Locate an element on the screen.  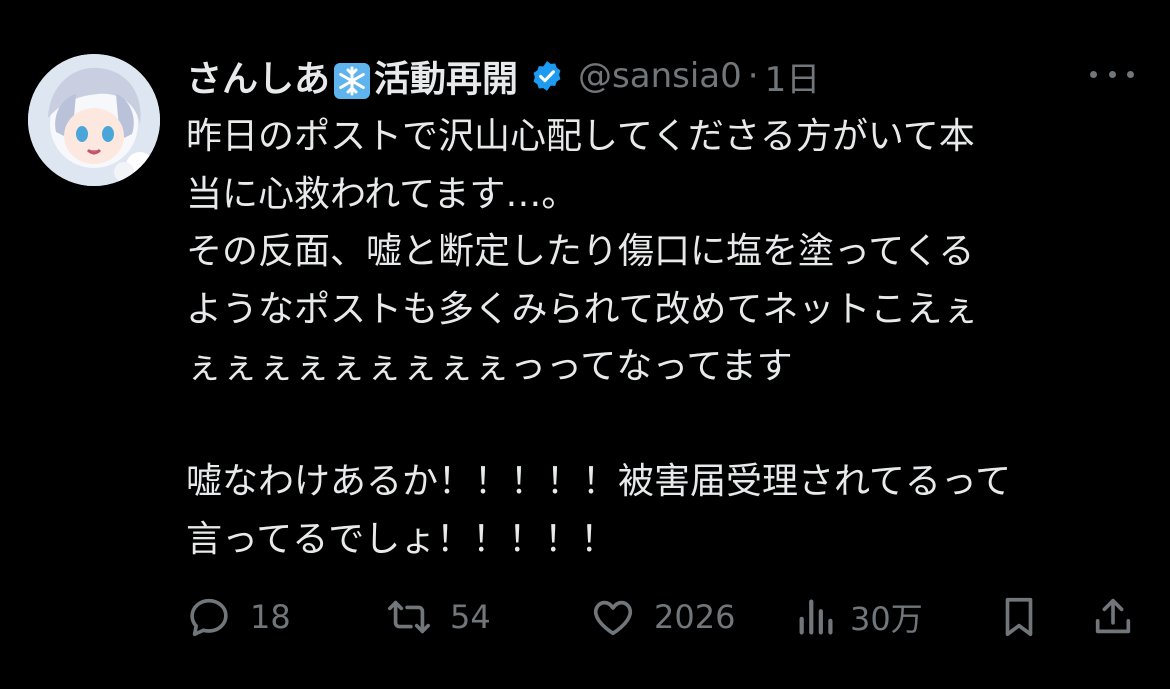
like-count: 2026 is located at coordinates (695, 617).